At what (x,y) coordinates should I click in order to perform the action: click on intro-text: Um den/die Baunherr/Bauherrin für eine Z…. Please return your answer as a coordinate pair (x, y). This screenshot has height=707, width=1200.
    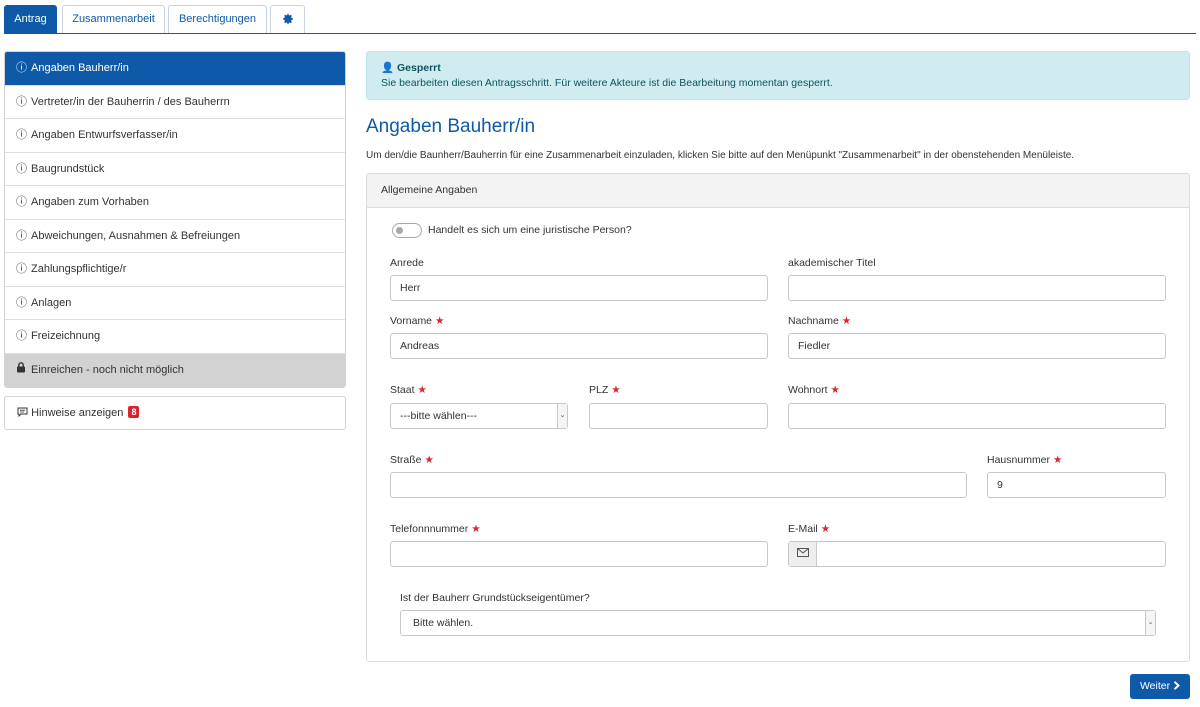
    Looking at the image, I should click on (720, 155).